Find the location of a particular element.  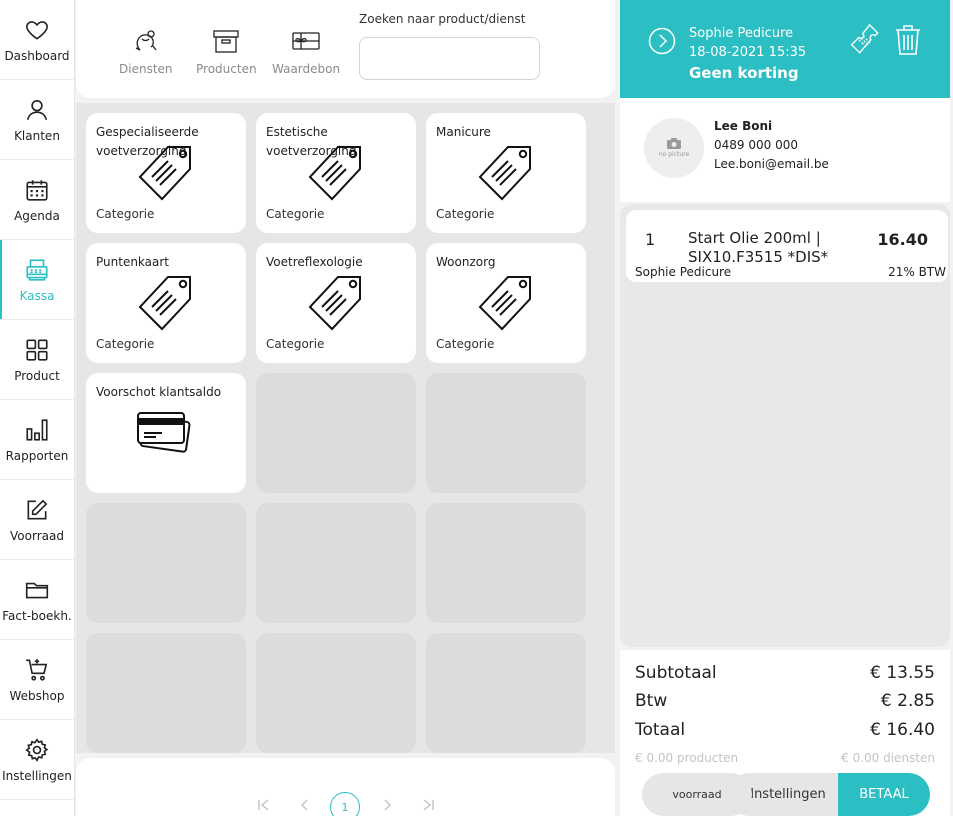

chevron-right-circle-icon is located at coordinates (662, 41).